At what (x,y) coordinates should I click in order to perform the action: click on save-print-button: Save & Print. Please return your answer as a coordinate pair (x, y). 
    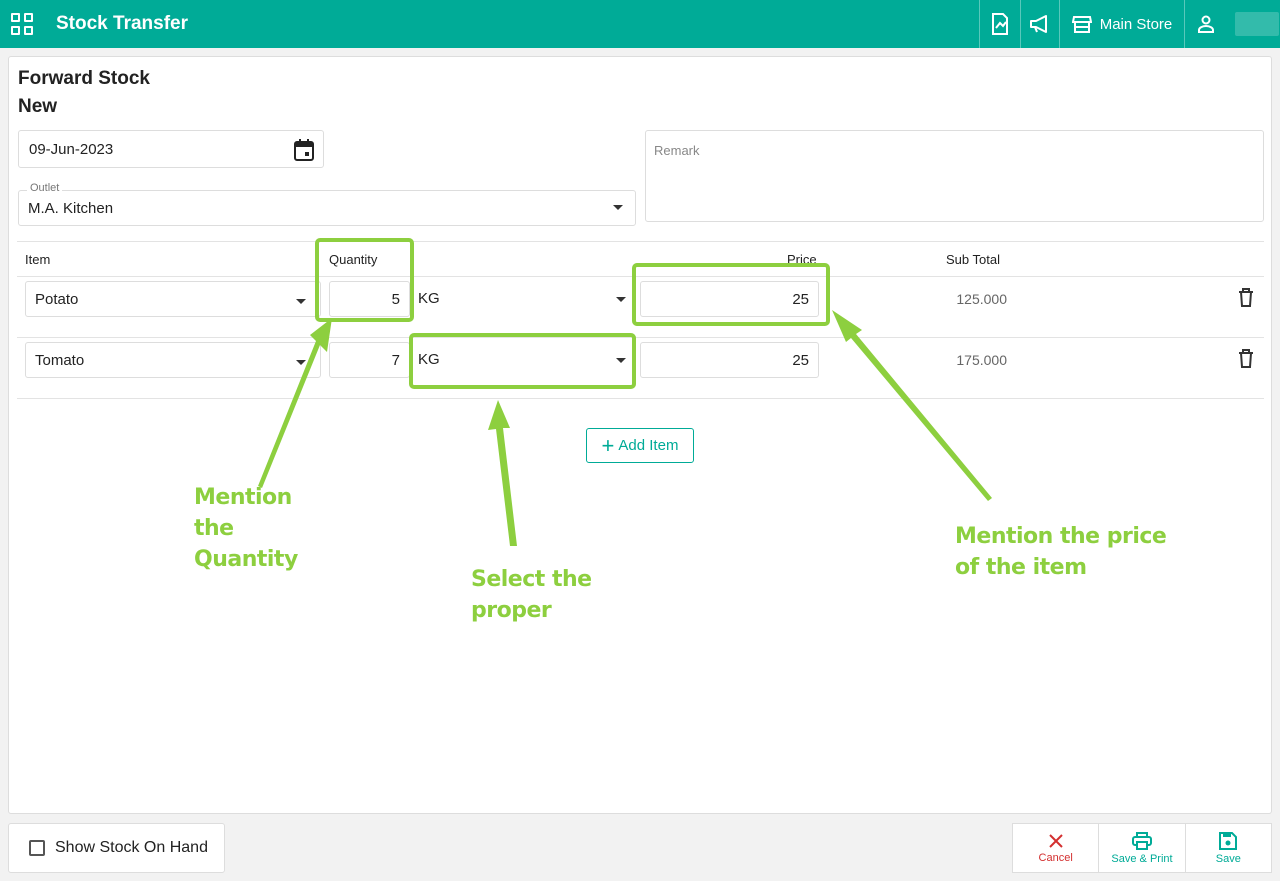
    Looking at the image, I should click on (1142, 848).